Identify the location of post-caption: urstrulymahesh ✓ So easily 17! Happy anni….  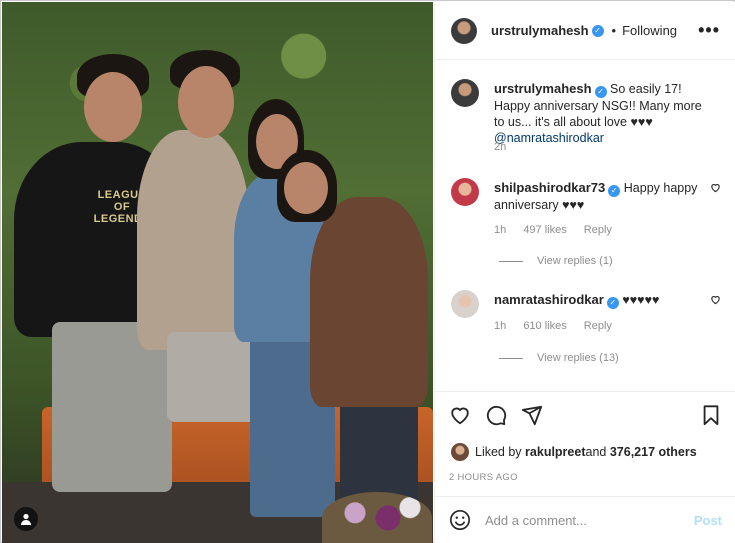
(586, 119).